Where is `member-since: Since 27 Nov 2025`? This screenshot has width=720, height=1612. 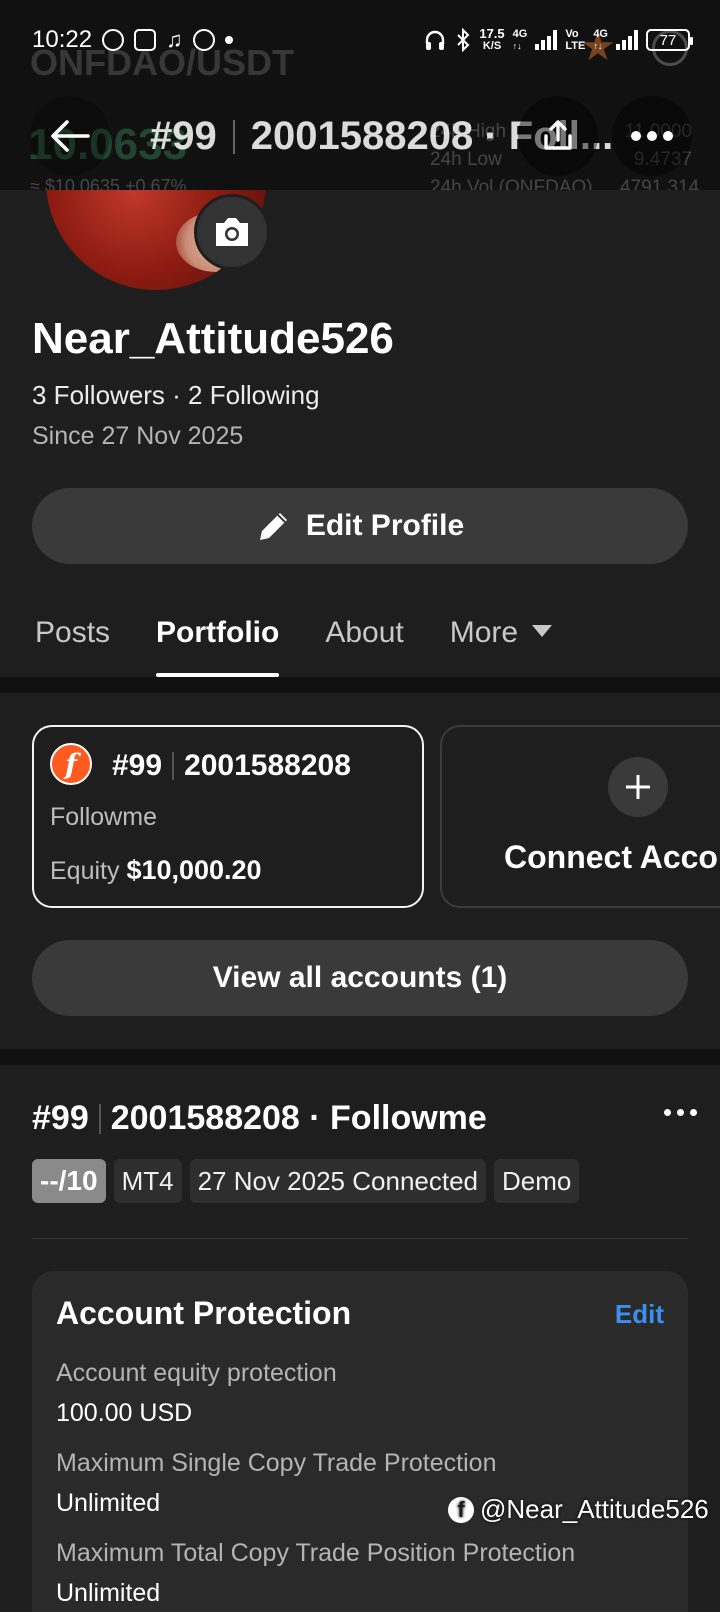 member-since: Since 27 Nov 2025 is located at coordinates (138, 436).